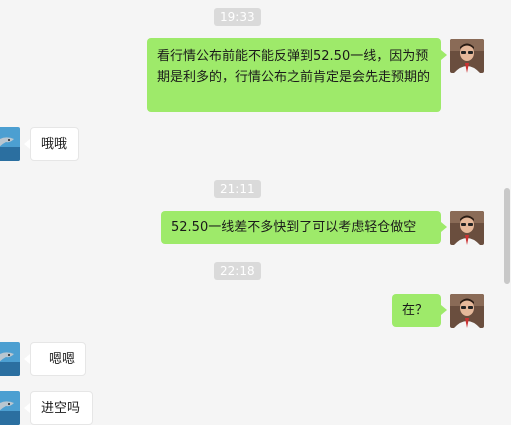  What do you see at coordinates (416, 310) in the screenshot?
I see `message-bubble-outgoing: 在？` at bounding box center [416, 310].